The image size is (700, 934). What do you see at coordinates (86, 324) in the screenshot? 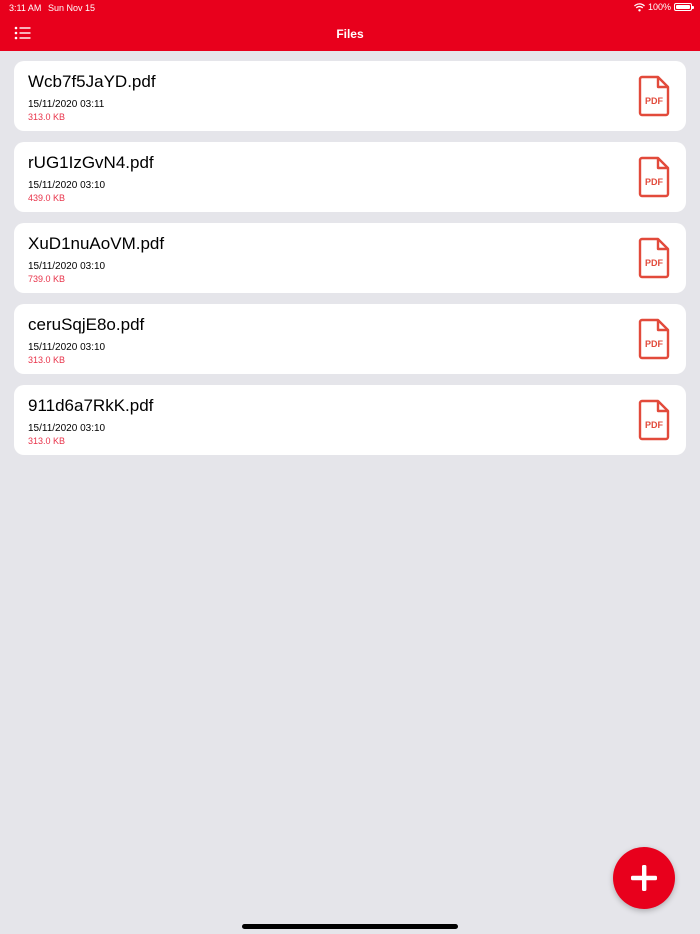
I see `file-name: ceruSqjE8o.pdf` at bounding box center [86, 324].